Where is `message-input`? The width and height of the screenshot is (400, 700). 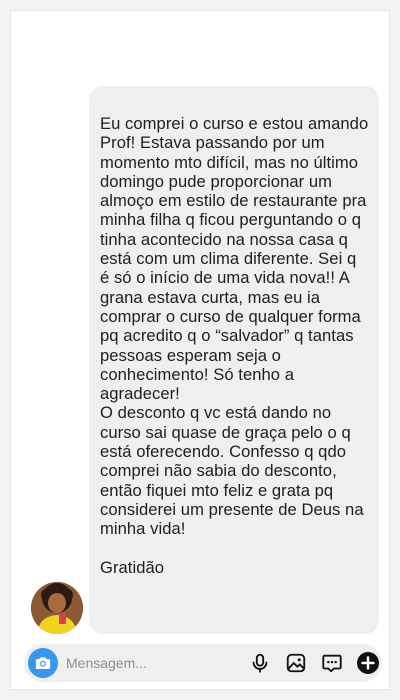 message-input is located at coordinates (146, 663).